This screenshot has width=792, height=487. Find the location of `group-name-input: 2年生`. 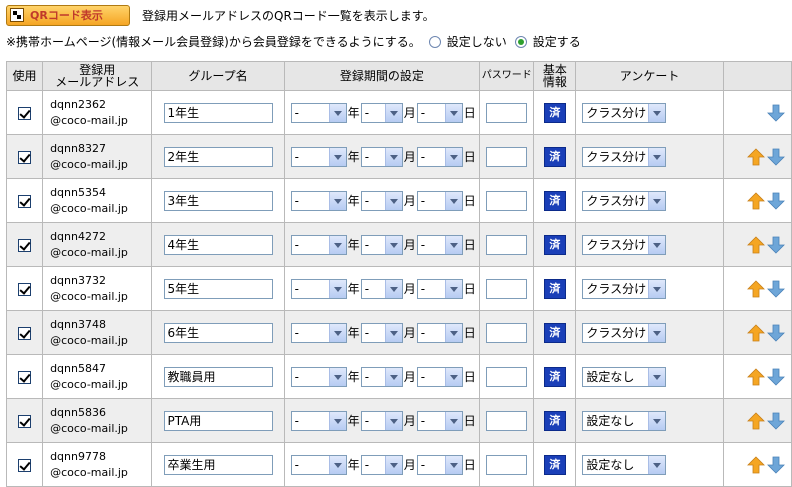

group-name-input: 2年生 is located at coordinates (218, 156).